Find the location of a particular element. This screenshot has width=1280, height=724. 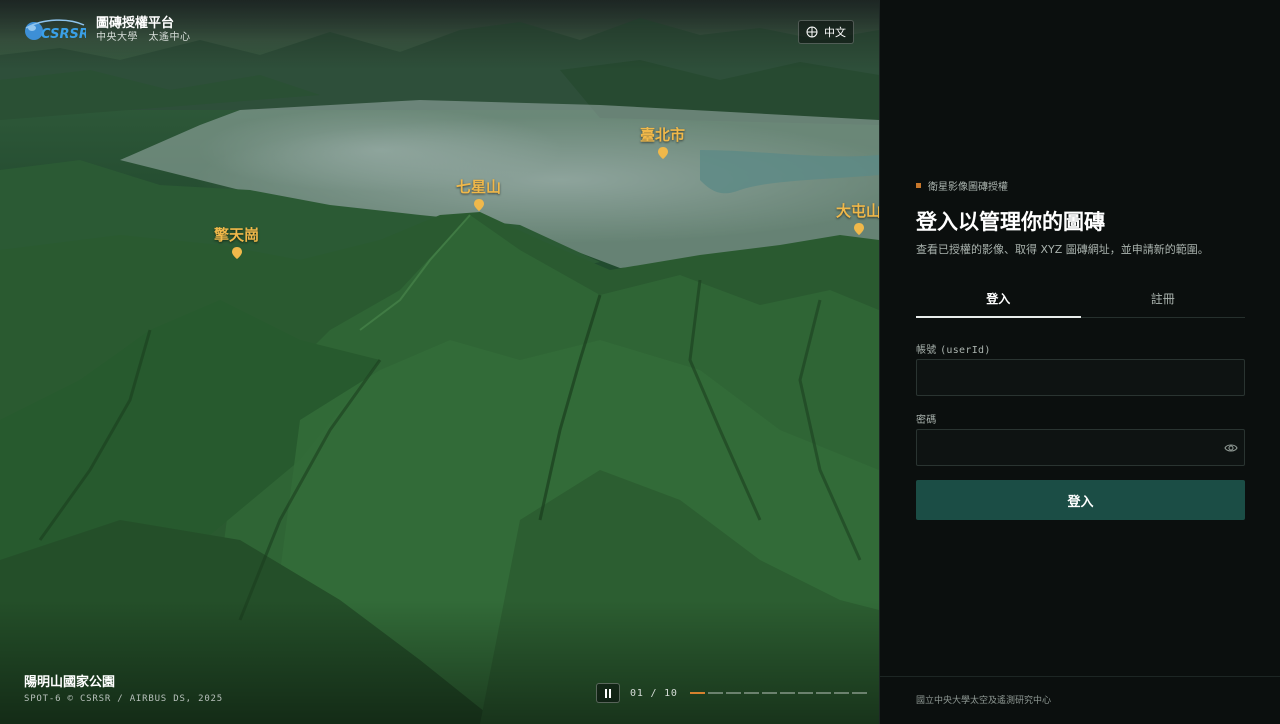

slide-title: 陽明山國家公園 is located at coordinates (70, 682).